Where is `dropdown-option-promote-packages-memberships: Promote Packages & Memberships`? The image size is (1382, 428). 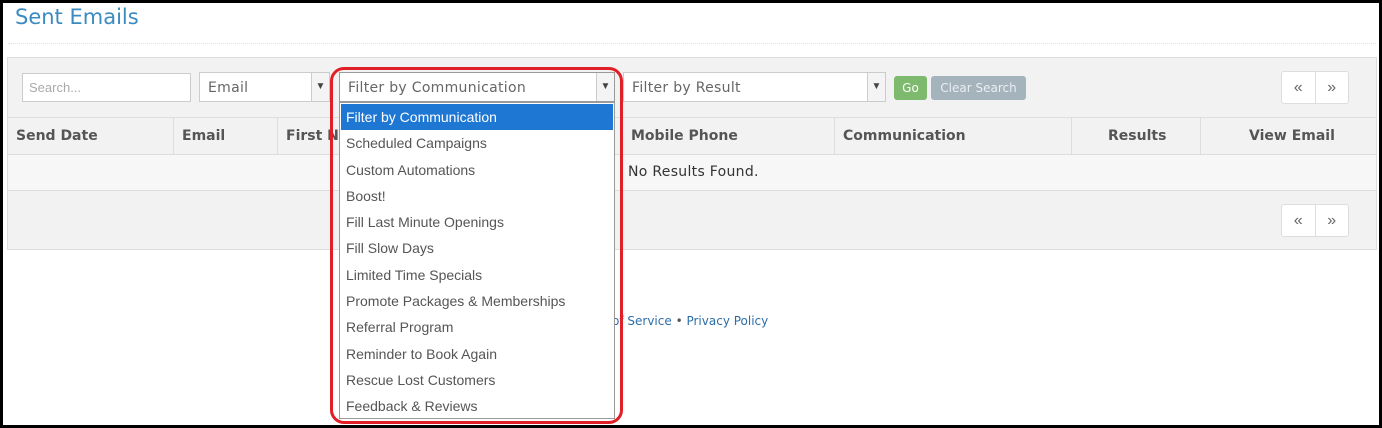 dropdown-option-promote-packages-memberships: Promote Packages & Memberships is located at coordinates (477, 301).